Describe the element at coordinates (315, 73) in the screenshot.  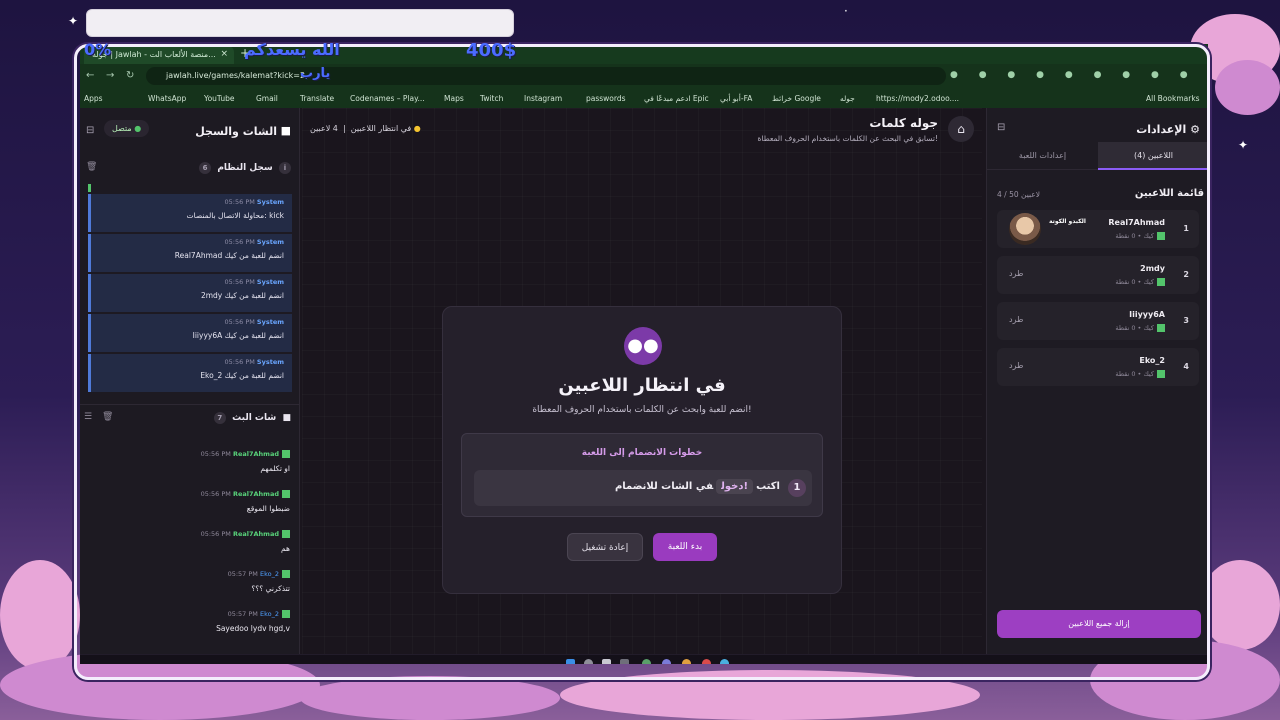
I see `prayer-overlay-2: يارب` at that location.